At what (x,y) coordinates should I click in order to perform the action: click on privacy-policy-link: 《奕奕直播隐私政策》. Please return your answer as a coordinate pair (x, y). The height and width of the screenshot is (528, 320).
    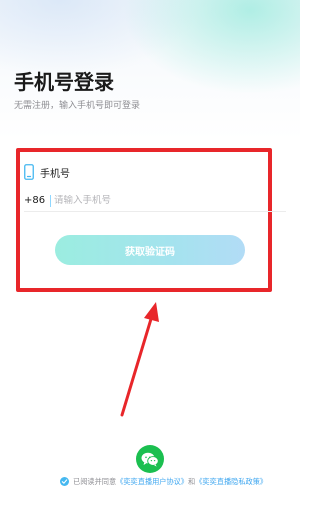
    Looking at the image, I should click on (231, 481).